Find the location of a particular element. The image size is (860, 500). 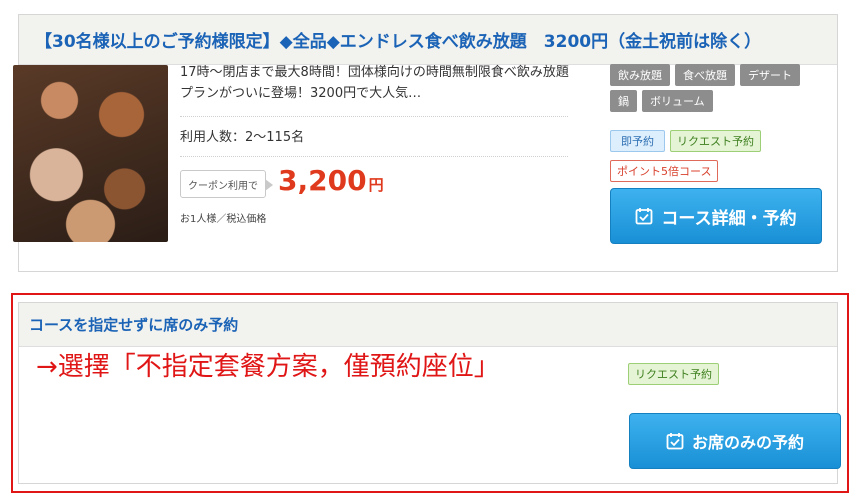

tag-instant-booking: 即予約 is located at coordinates (637, 141).